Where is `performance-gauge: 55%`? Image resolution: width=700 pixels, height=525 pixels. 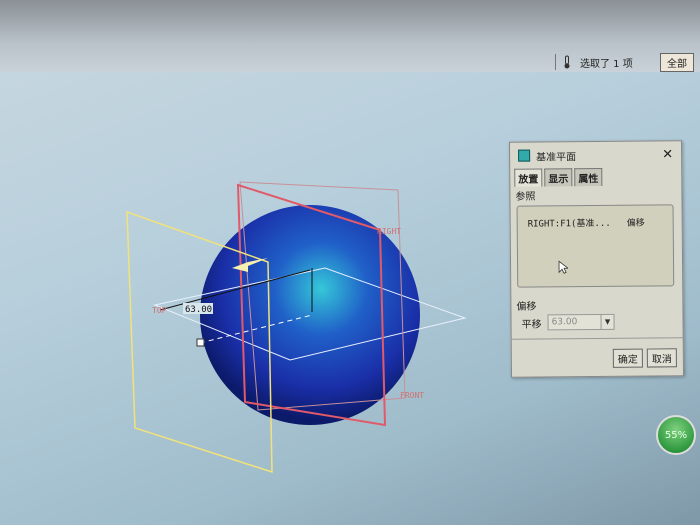 performance-gauge: 55% is located at coordinates (676, 435).